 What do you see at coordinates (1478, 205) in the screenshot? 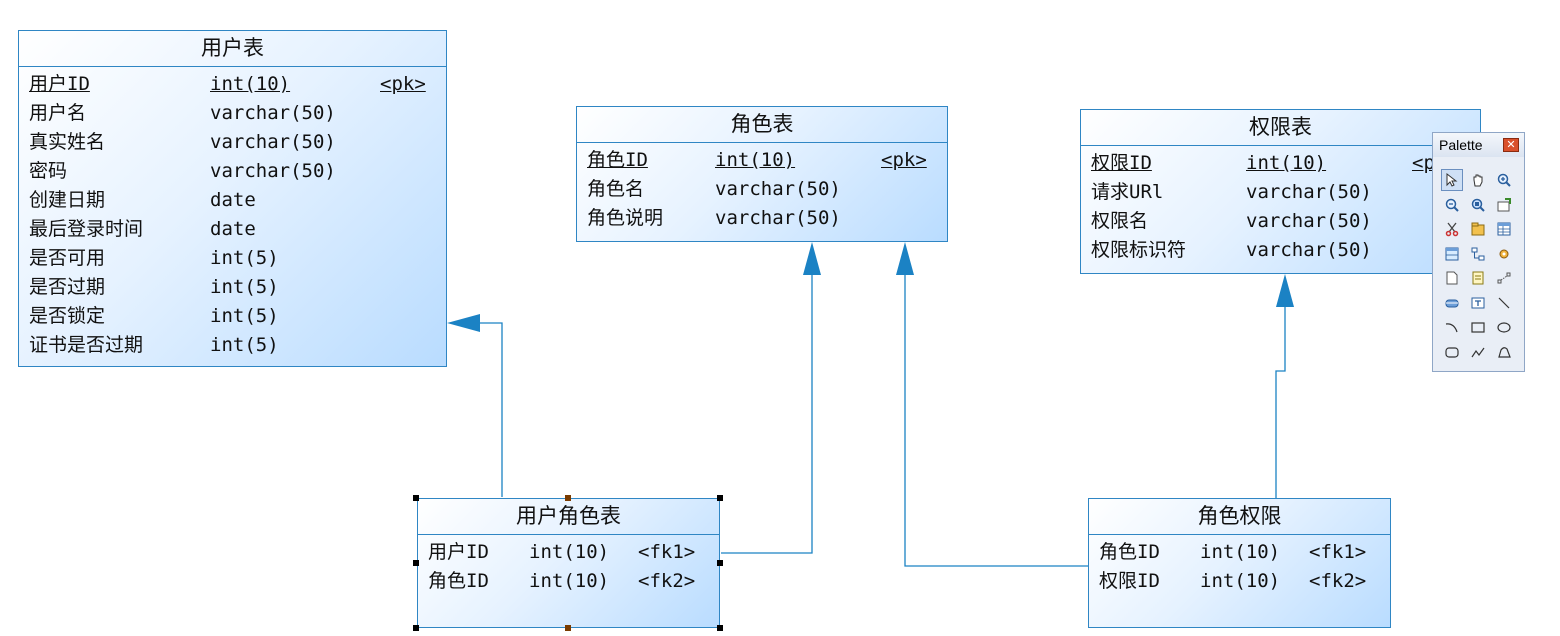
I see `zoom-fit-icon` at bounding box center [1478, 205].